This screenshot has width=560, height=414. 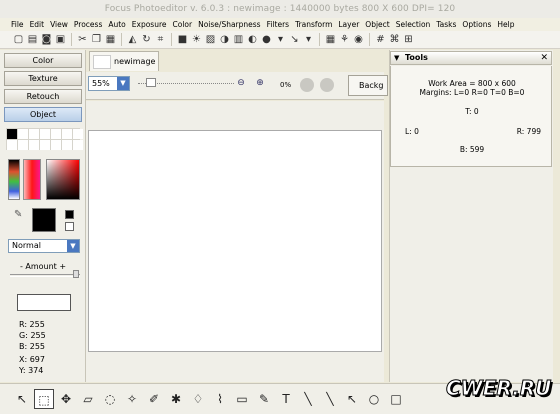 I want to click on color-wheel-icon: ◉, so click(x=358, y=39).